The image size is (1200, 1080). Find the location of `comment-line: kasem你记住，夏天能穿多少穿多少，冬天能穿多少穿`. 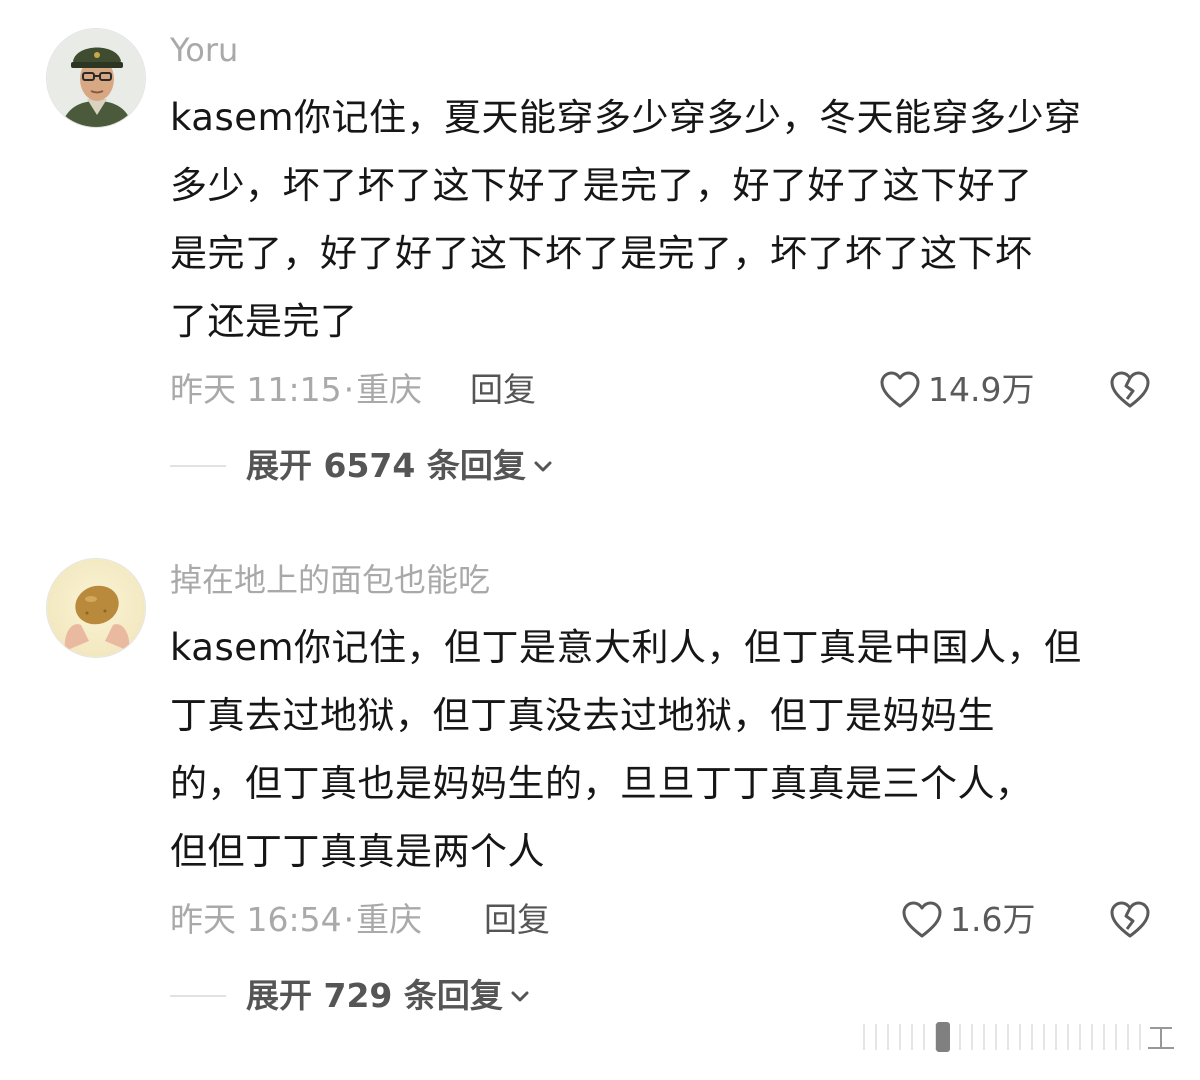

comment-line: kasem你记住，夏天能穿多少穿多少，冬天能穿多少穿 is located at coordinates (626, 117).